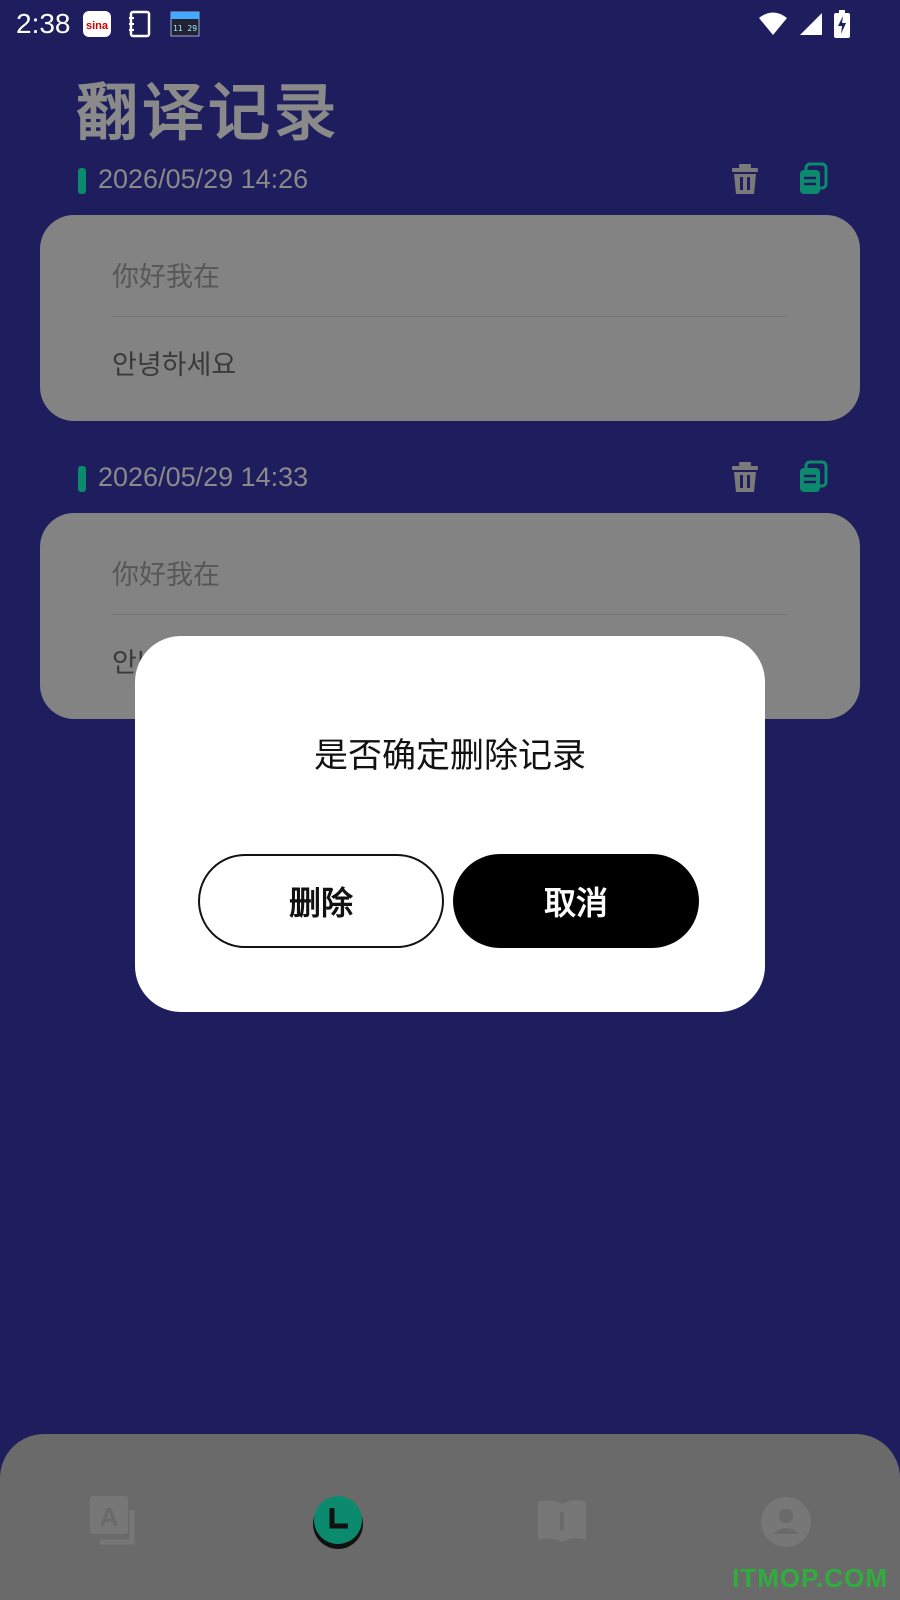  Describe the element at coordinates (576, 901) in the screenshot. I see `cancel-button: 取消` at that location.